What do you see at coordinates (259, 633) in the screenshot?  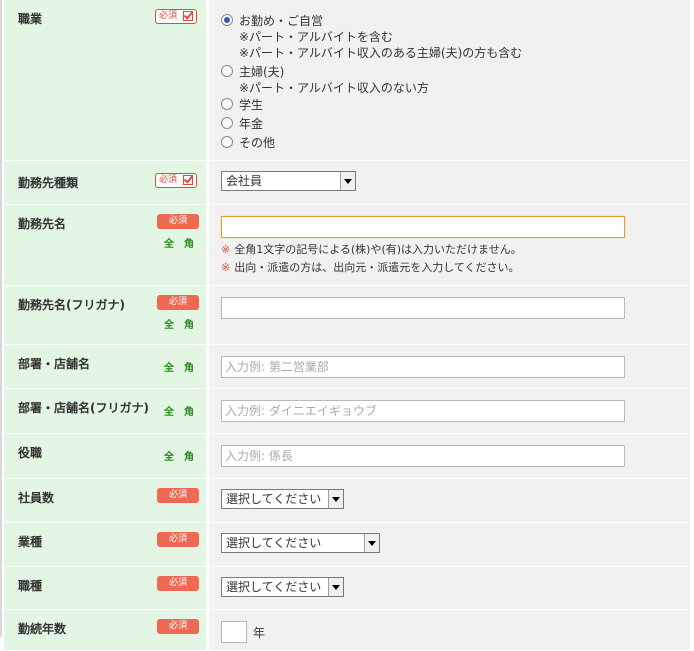 I see `years-unit: 年` at bounding box center [259, 633].